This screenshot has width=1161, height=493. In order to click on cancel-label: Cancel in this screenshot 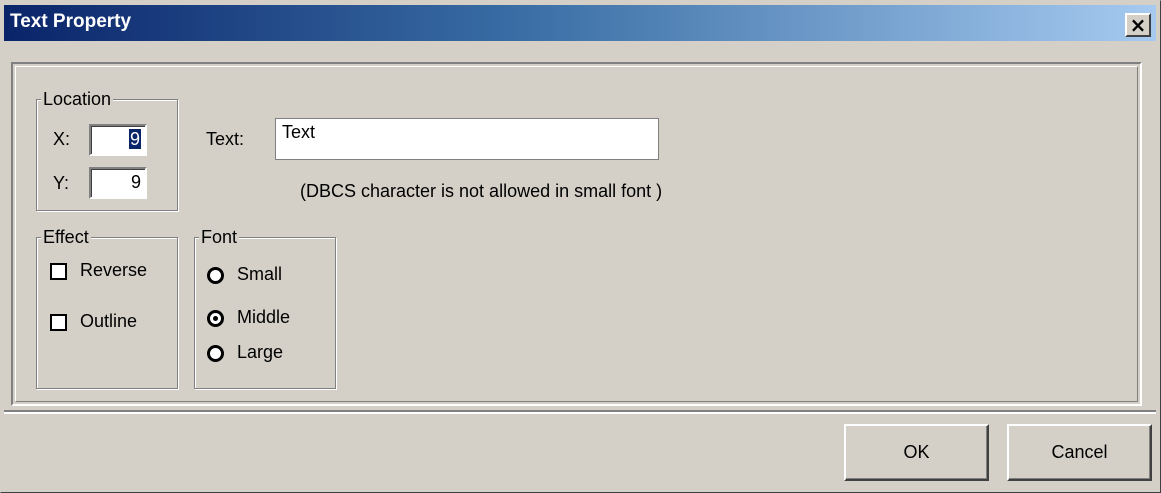, I will do `click(1079, 452)`.